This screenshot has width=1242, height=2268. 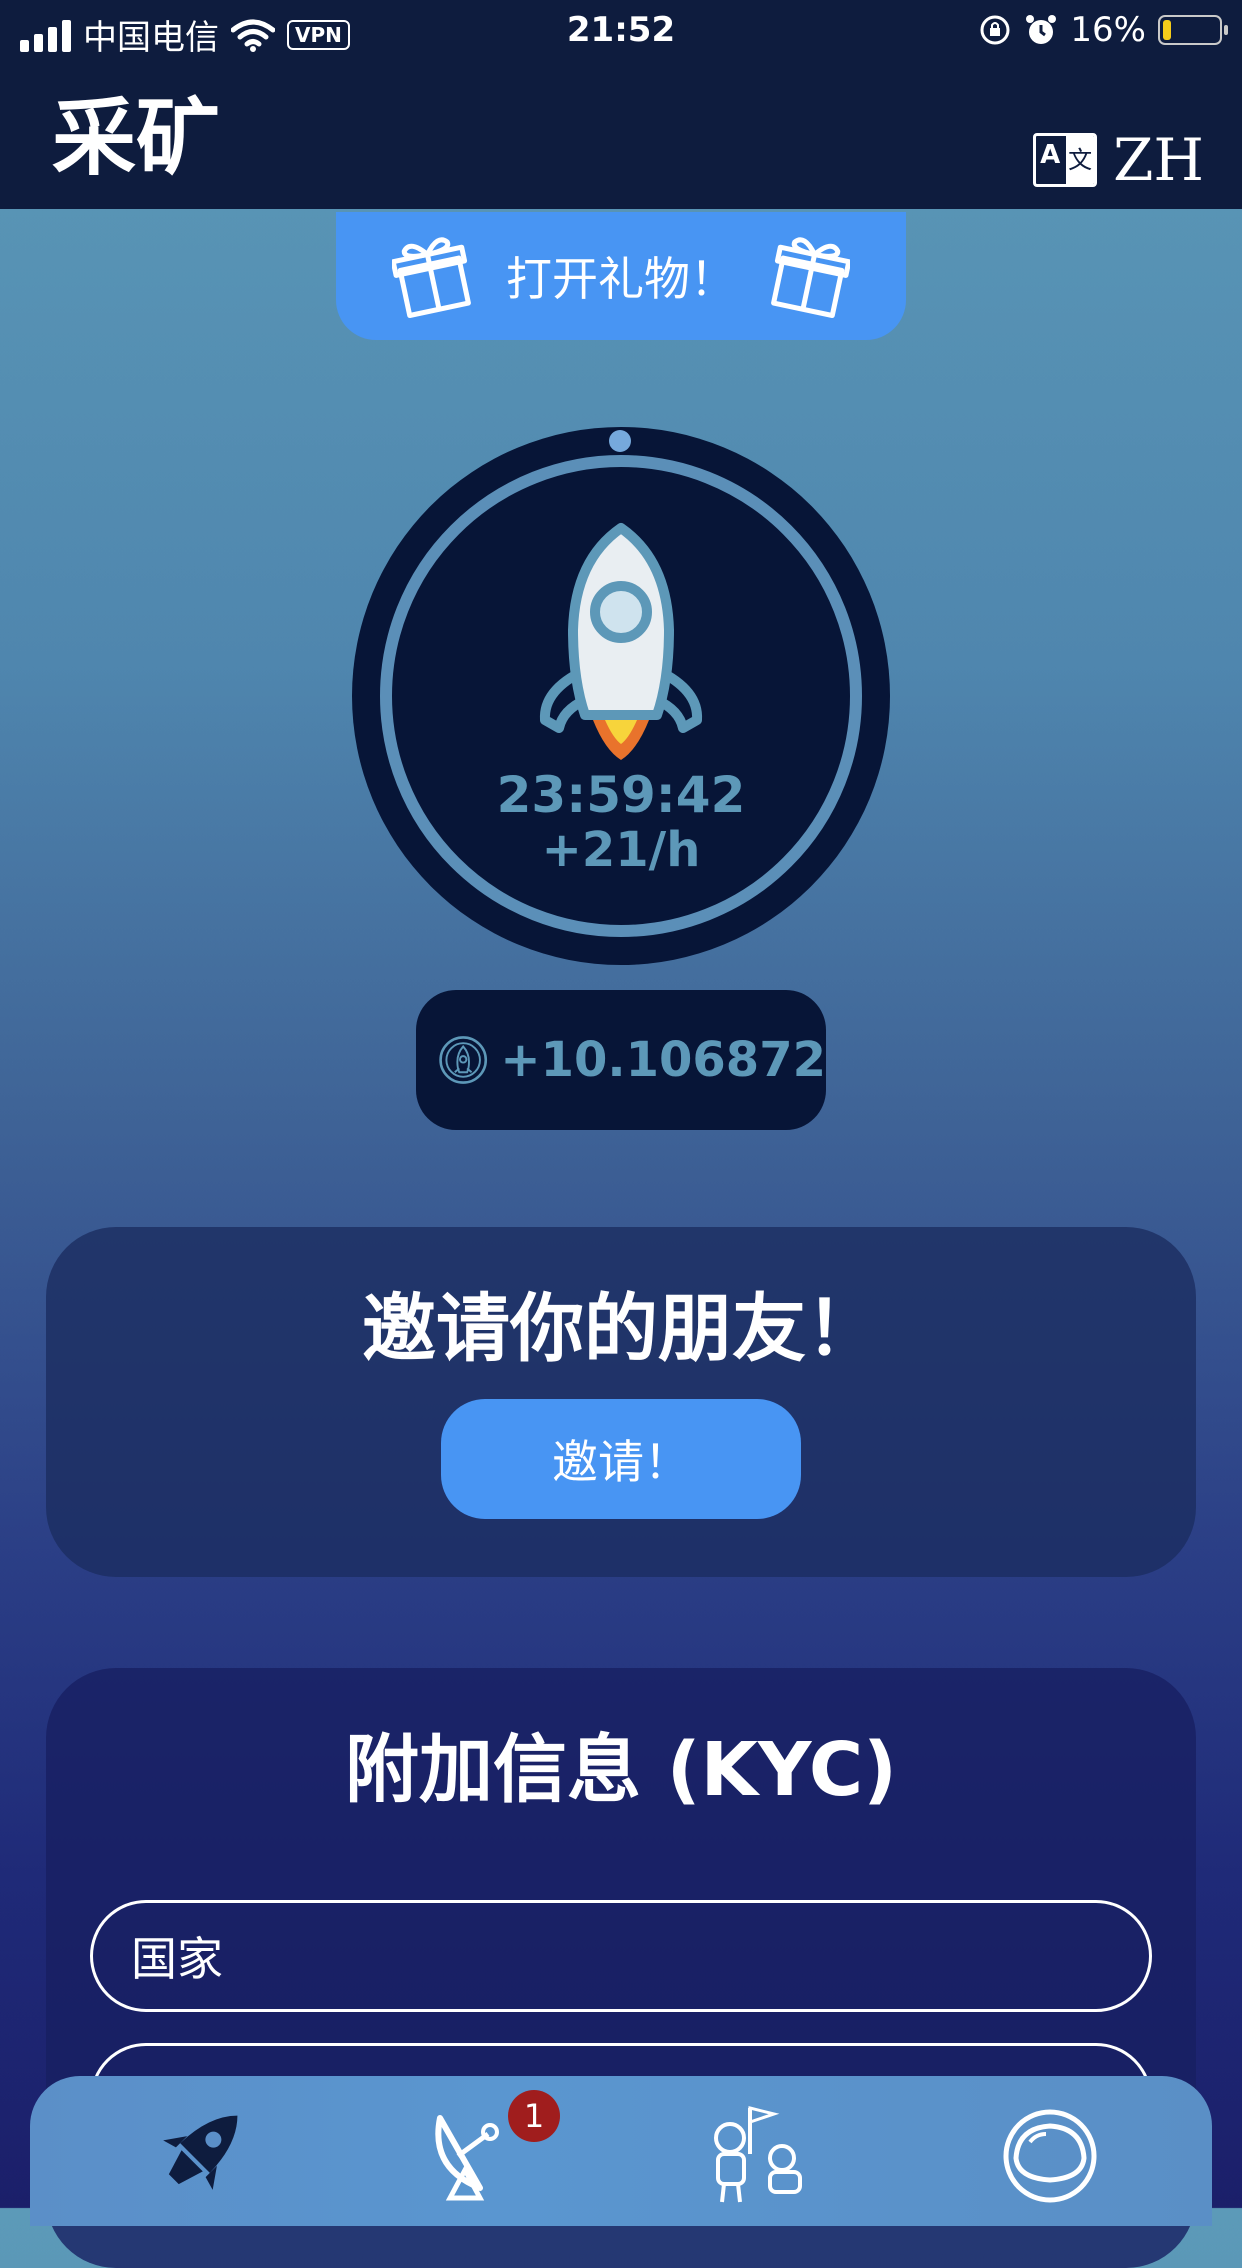 What do you see at coordinates (755, 2153) in the screenshot?
I see `astronauts-icon` at bounding box center [755, 2153].